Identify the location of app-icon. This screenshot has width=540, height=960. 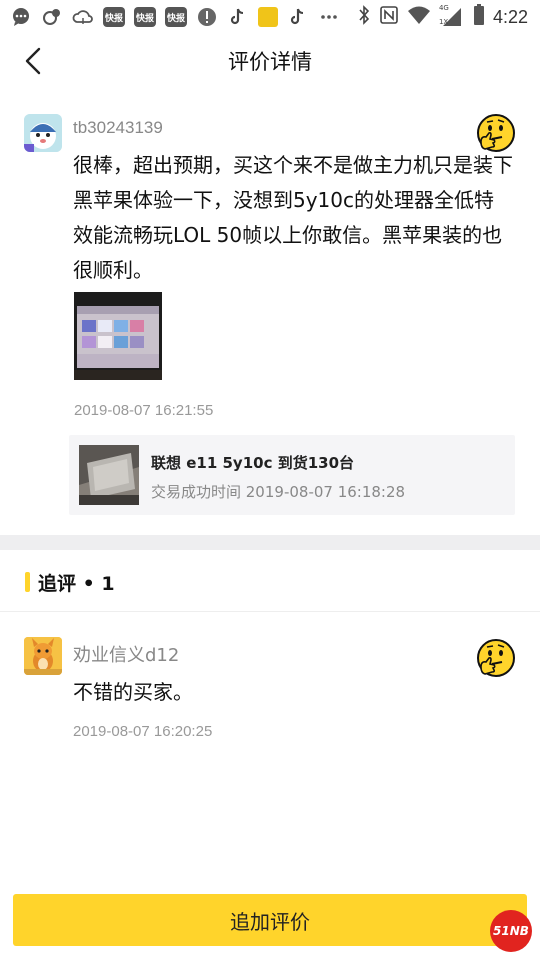
(268, 17).